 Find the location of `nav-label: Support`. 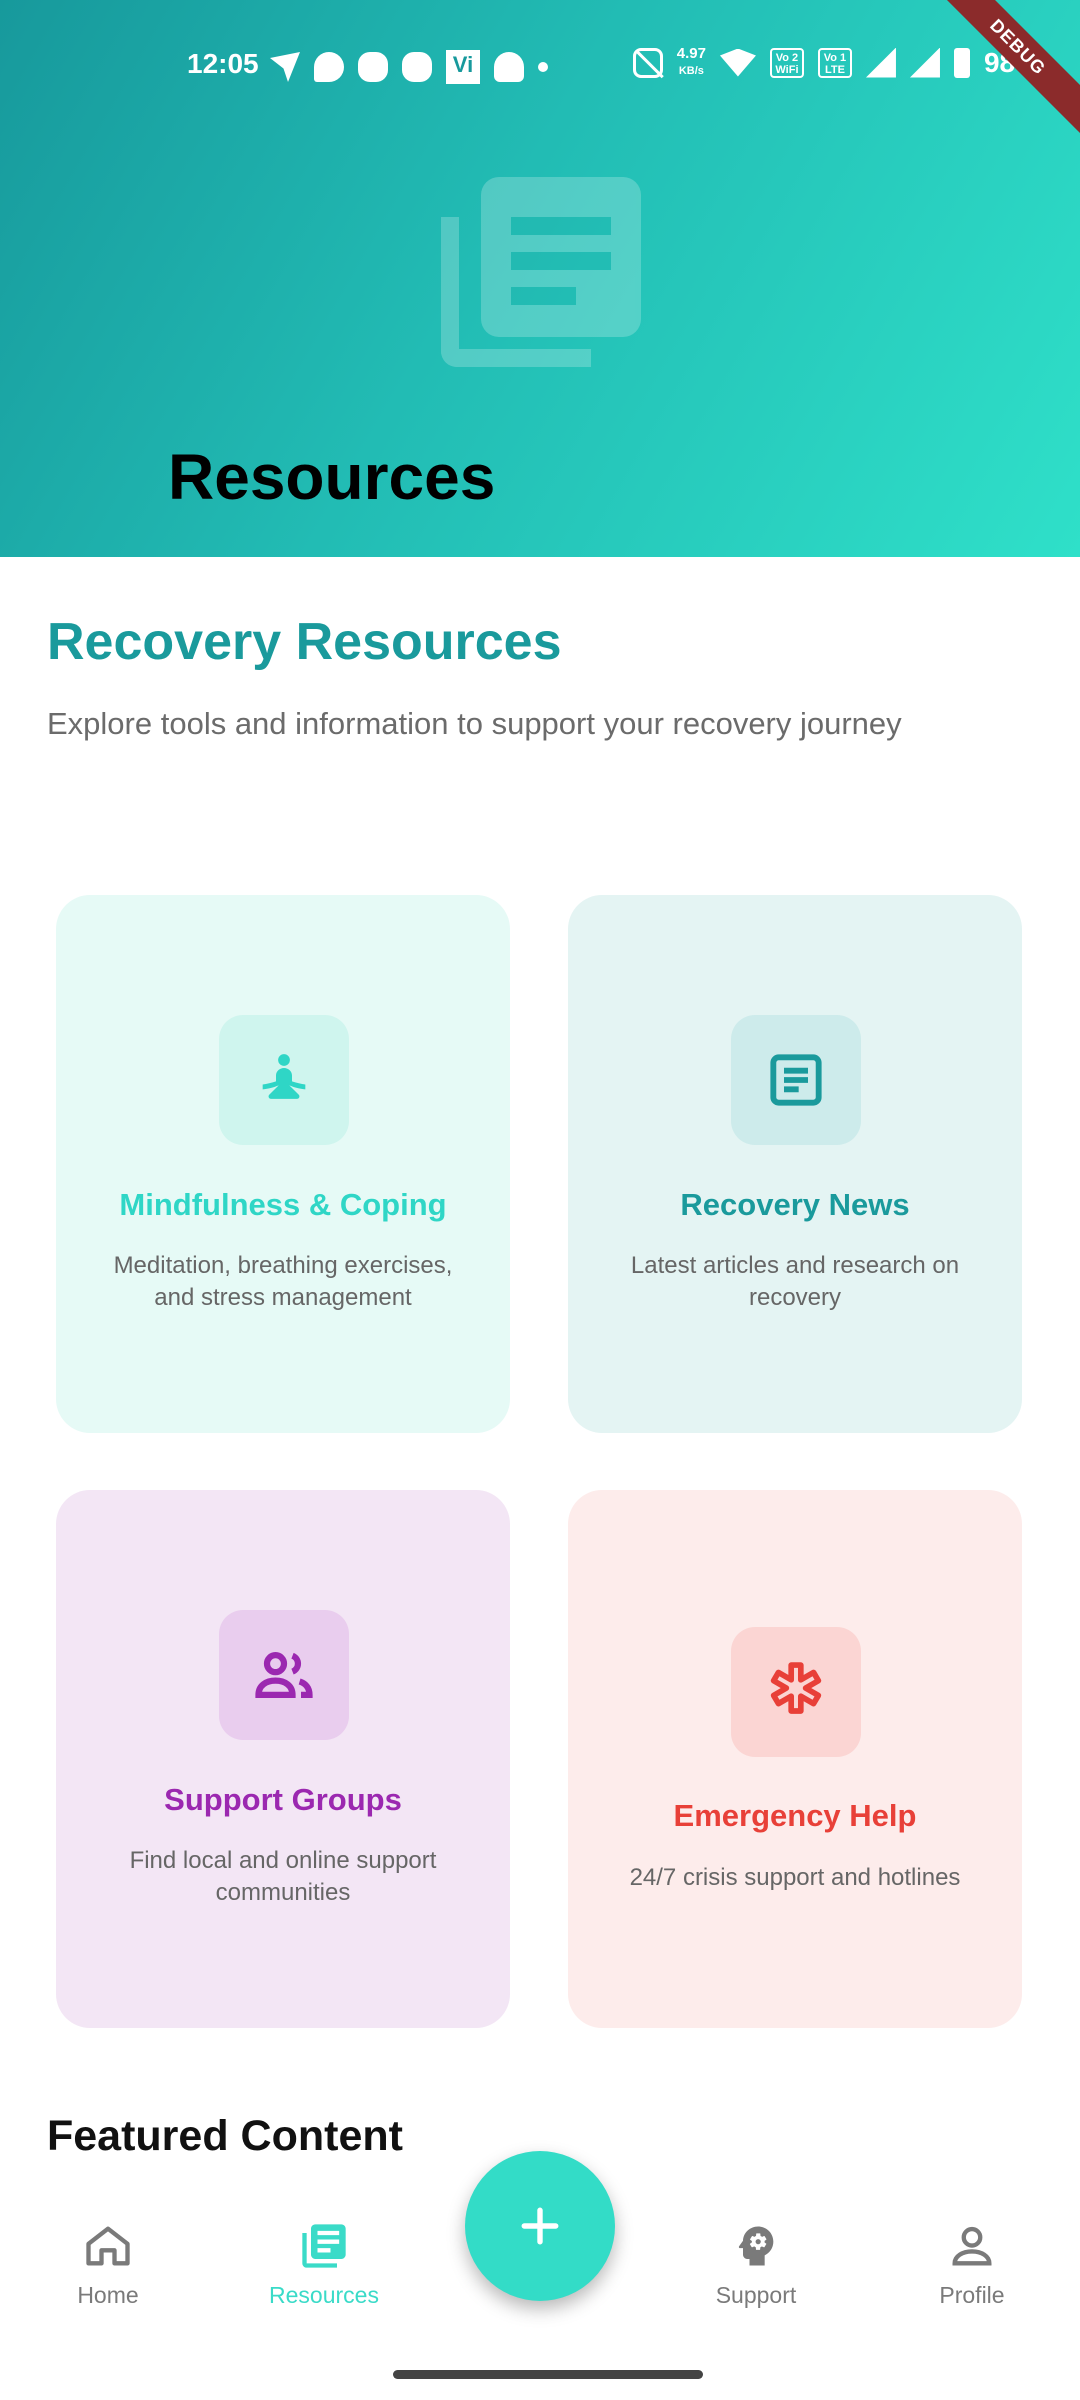

nav-label: Support is located at coordinates (756, 2295).